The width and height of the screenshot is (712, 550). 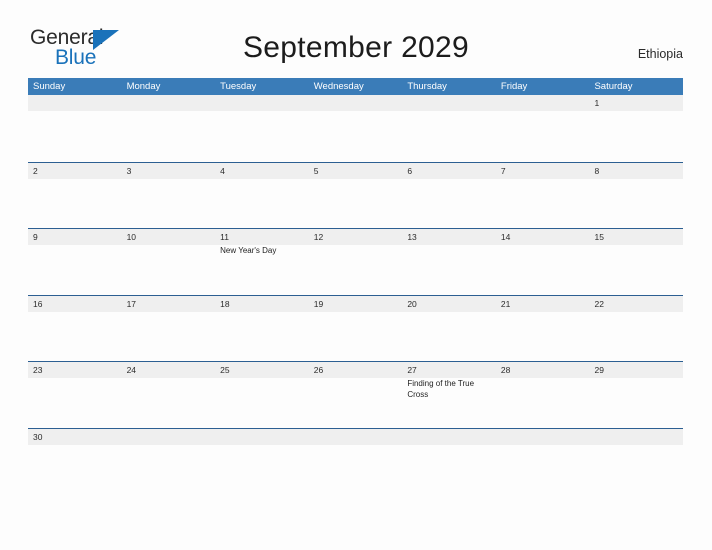 I want to click on day-number: 15, so click(x=599, y=237).